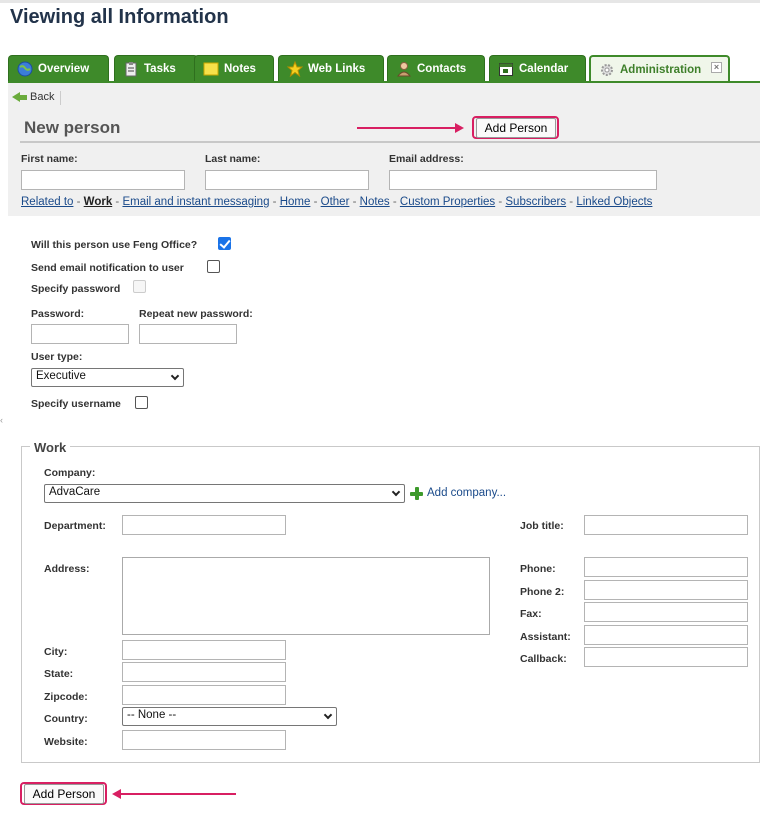 Image resolution: width=760 pixels, height=824 pixels. I want to click on tab-web-links: Web Links, so click(331, 68).